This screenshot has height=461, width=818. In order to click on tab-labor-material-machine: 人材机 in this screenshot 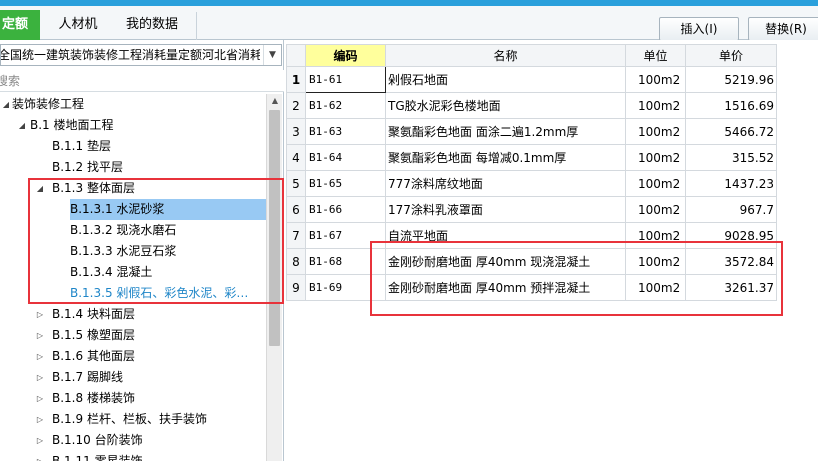, I will do `click(78, 25)`.